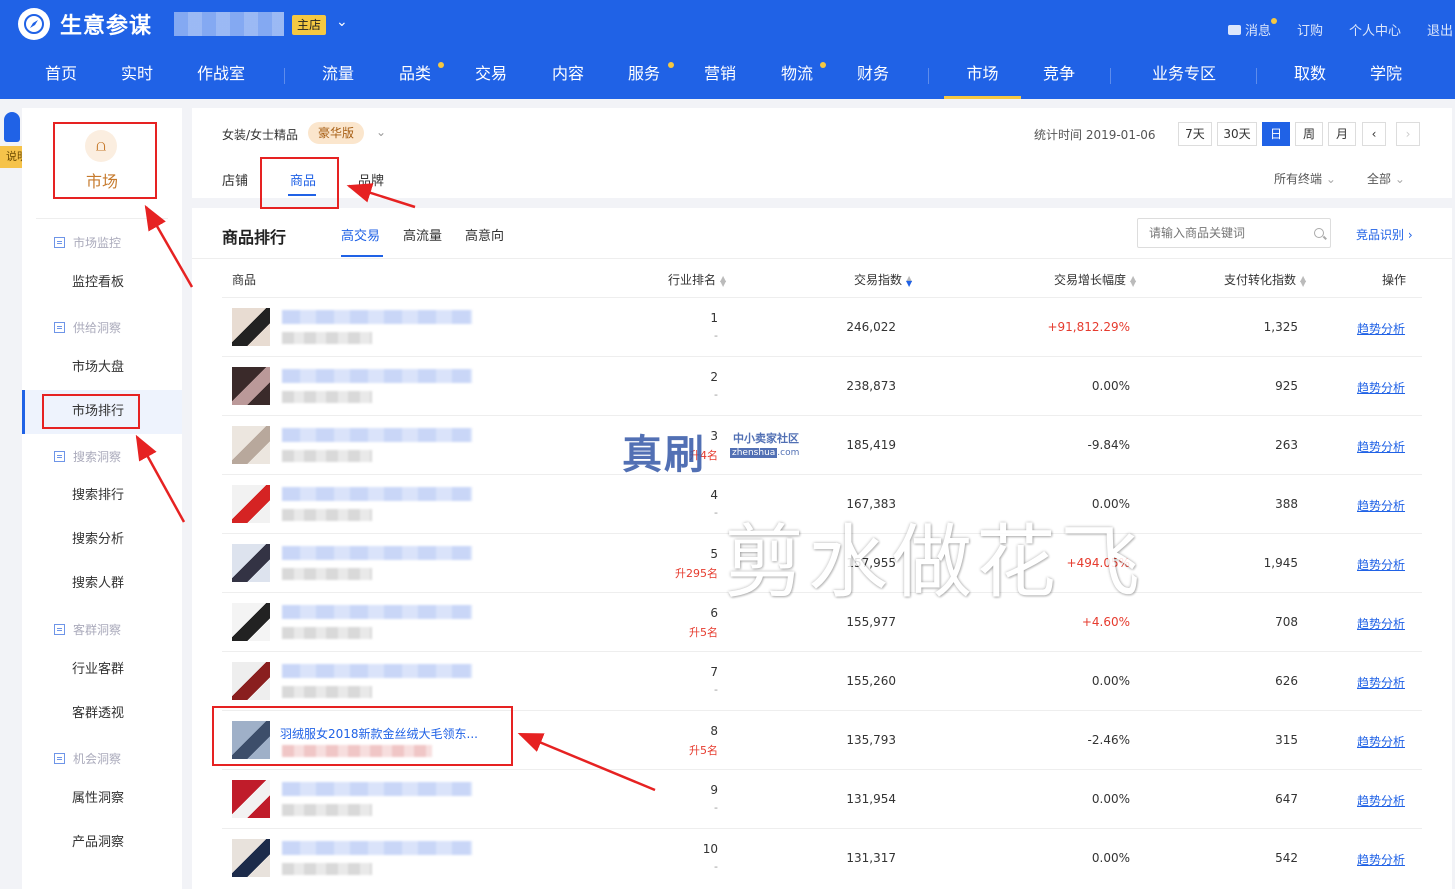 This screenshot has height=889, width=1455. Describe the element at coordinates (1310, 75) in the screenshot. I see `nav-fetch-data: 取数` at that location.